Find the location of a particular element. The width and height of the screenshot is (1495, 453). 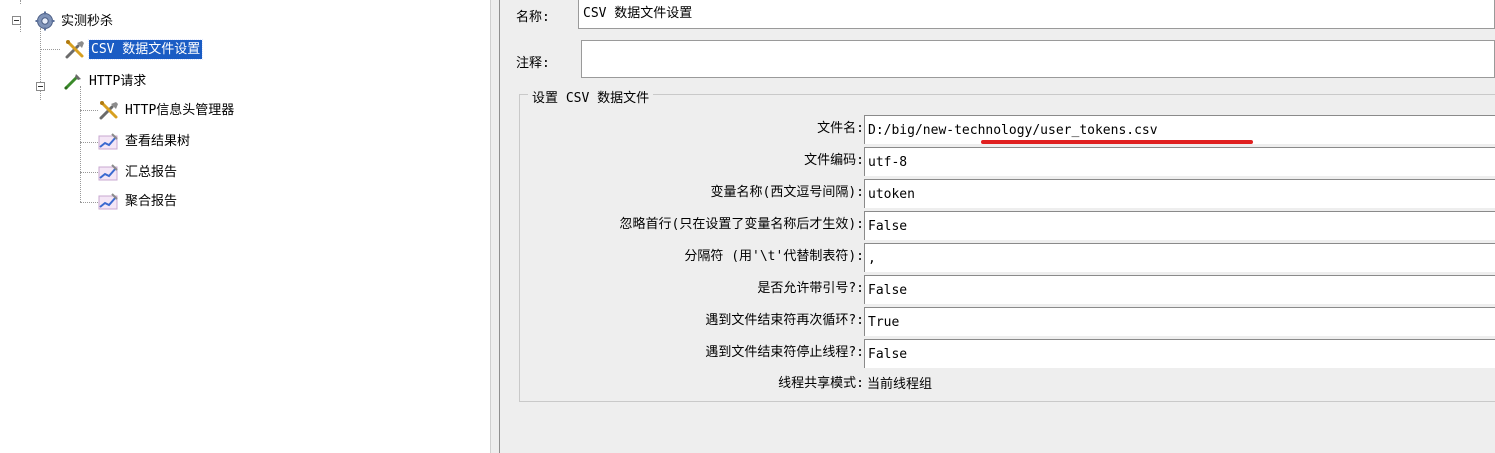

field-row-allow-quoted: 是否允许带引号?: False is located at coordinates (1007, 288).